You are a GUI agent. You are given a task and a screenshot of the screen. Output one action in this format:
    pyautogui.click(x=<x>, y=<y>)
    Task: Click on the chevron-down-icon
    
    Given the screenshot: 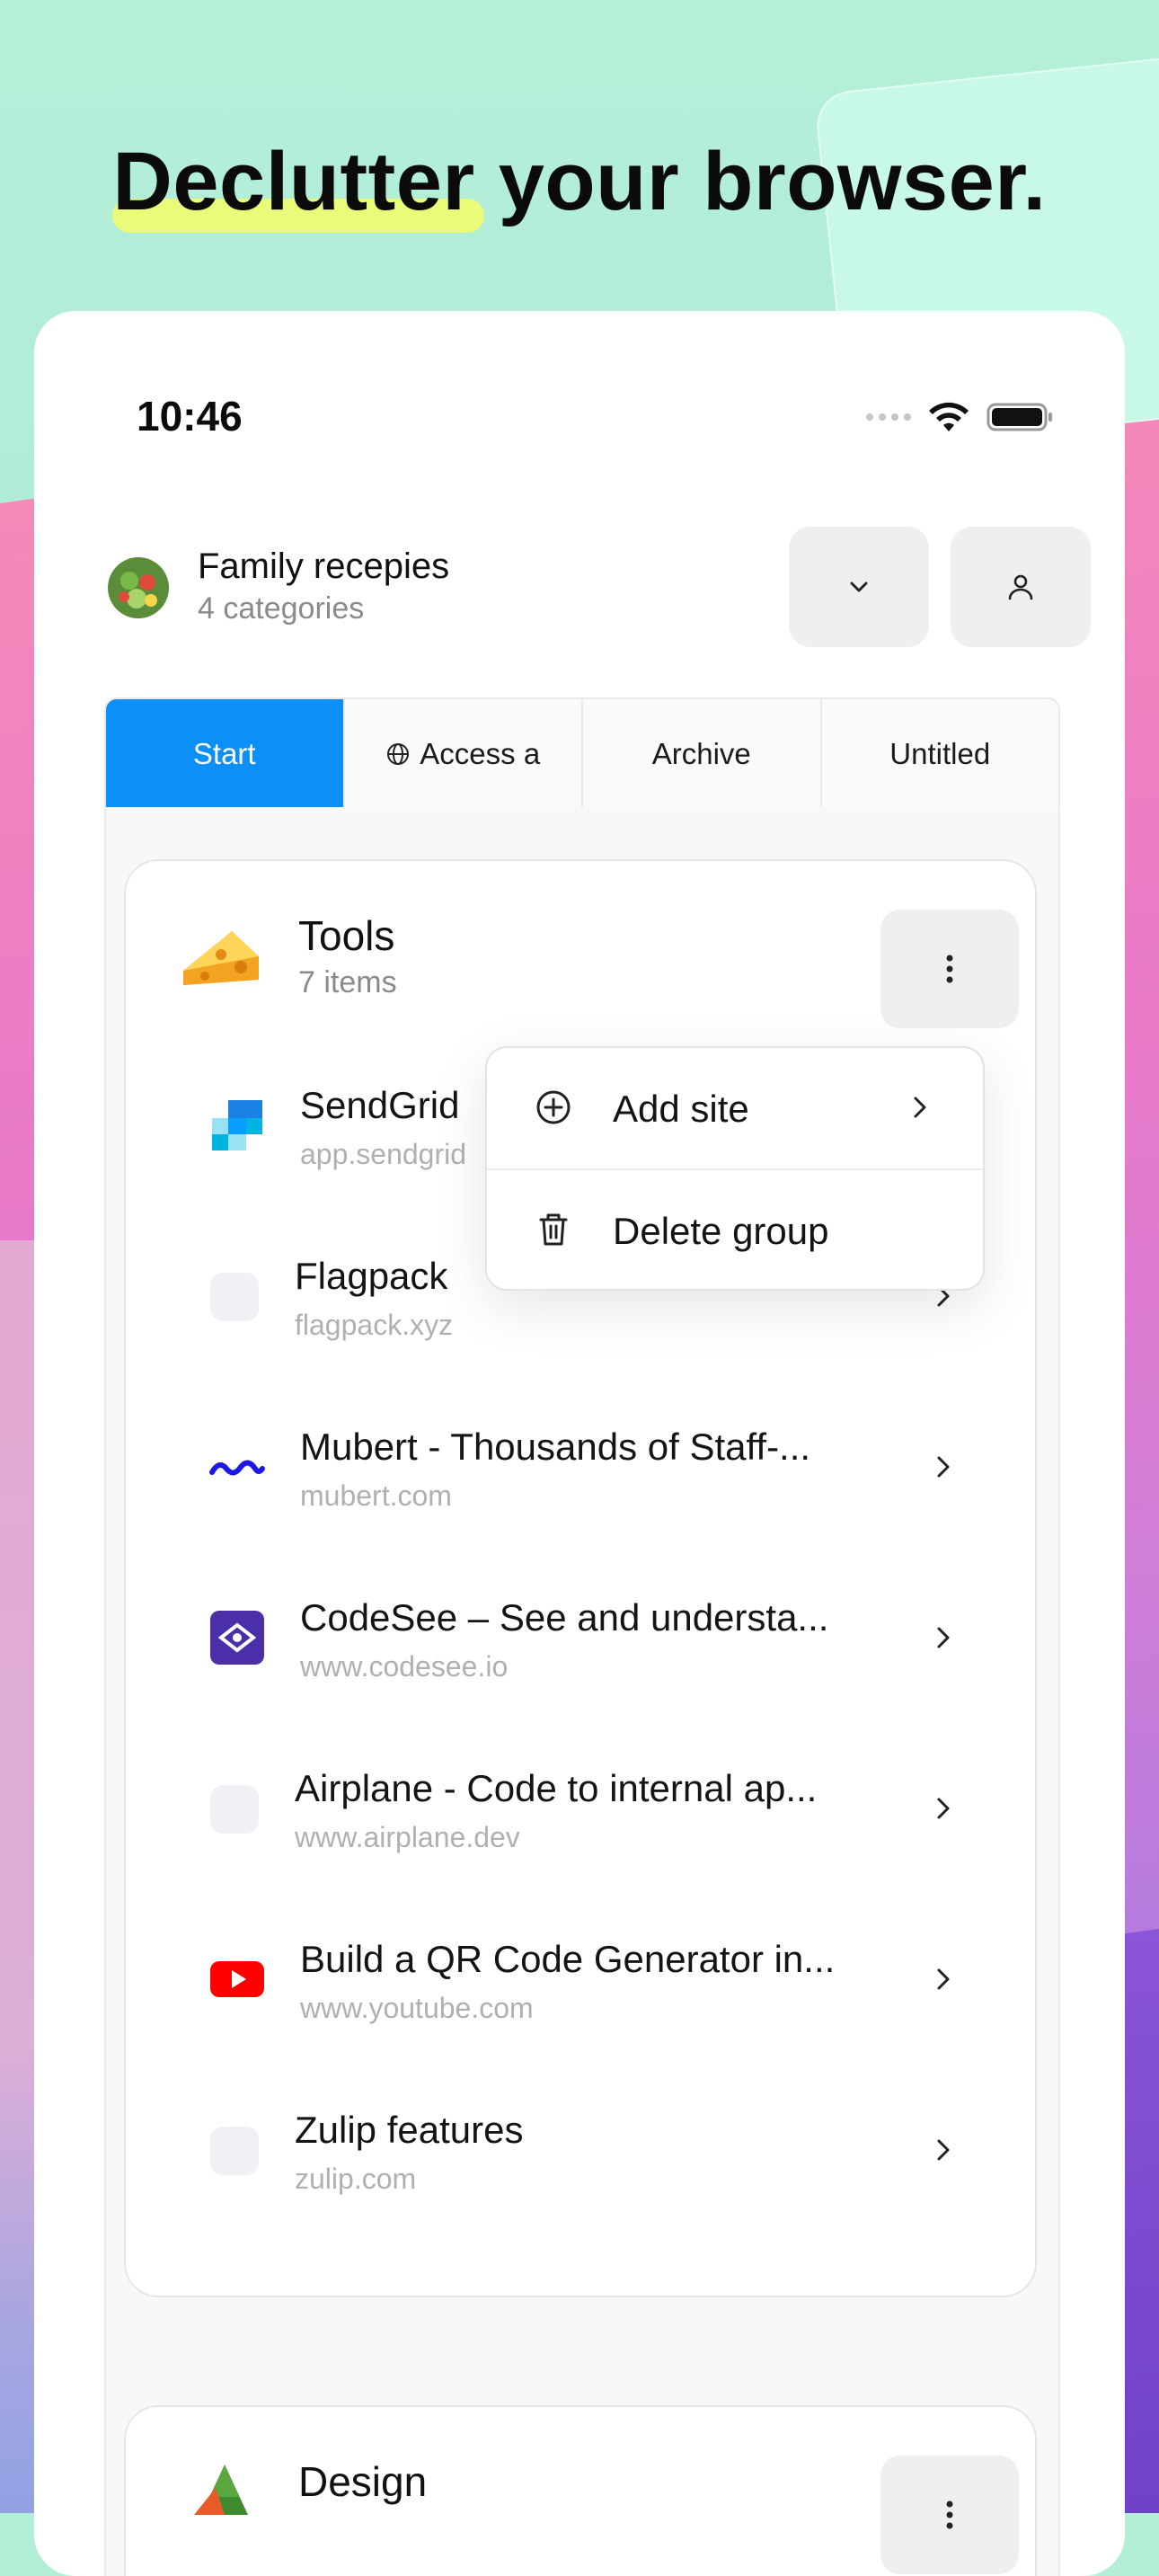 What is the action you would take?
    pyautogui.click(x=859, y=587)
    